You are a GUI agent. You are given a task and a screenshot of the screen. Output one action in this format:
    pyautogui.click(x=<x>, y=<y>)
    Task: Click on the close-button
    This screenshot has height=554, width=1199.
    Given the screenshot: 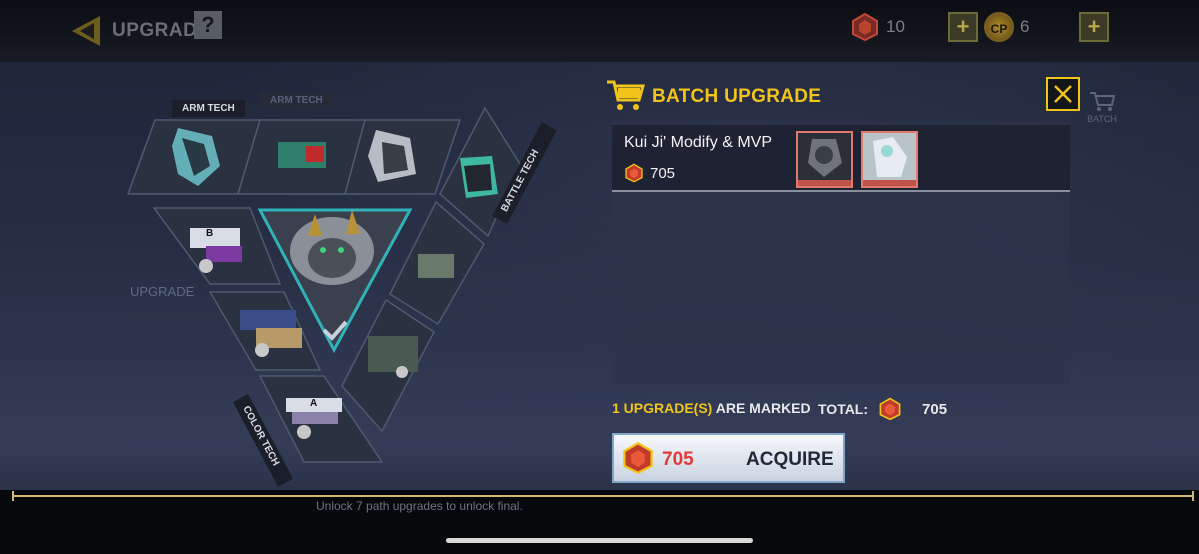 What is the action you would take?
    pyautogui.click(x=1063, y=94)
    